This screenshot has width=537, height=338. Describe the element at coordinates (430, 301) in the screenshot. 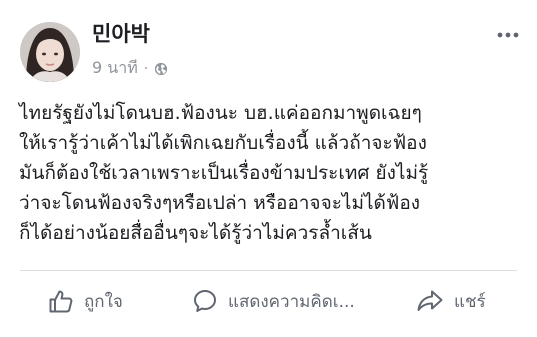

I see `share-arrow-icon` at that location.